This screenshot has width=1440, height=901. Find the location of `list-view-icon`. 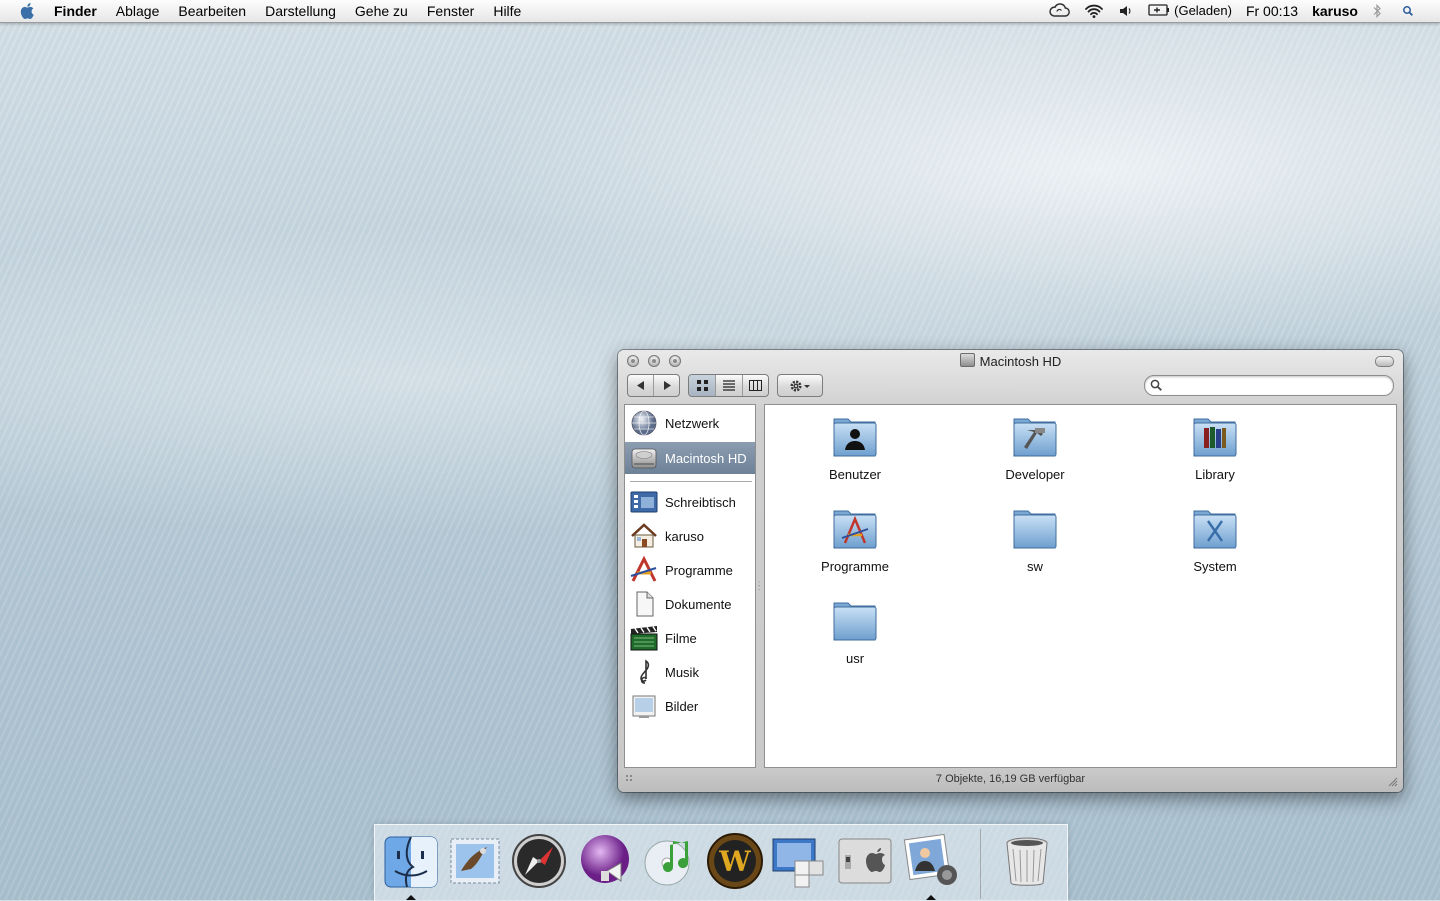

list-view-icon is located at coordinates (729, 385).